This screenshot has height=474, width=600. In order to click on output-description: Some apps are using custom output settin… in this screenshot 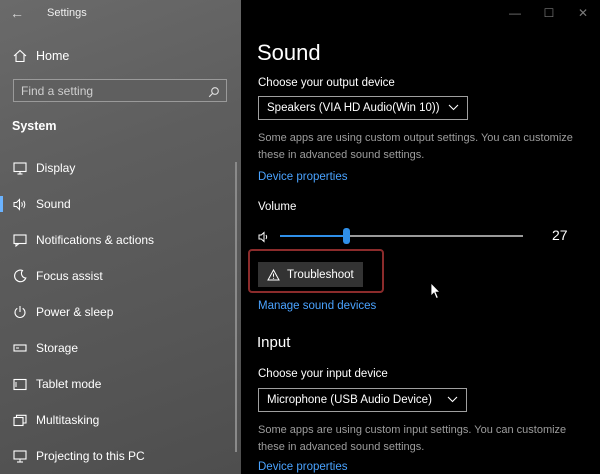, I will do `click(428, 147)`.